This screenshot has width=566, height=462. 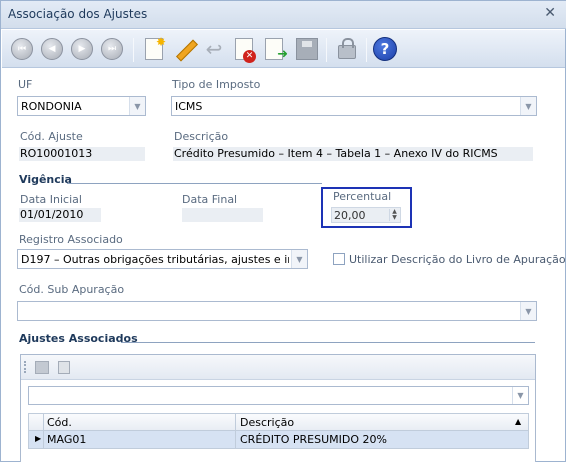 I want to click on lock-icon, so click(x=347, y=48).